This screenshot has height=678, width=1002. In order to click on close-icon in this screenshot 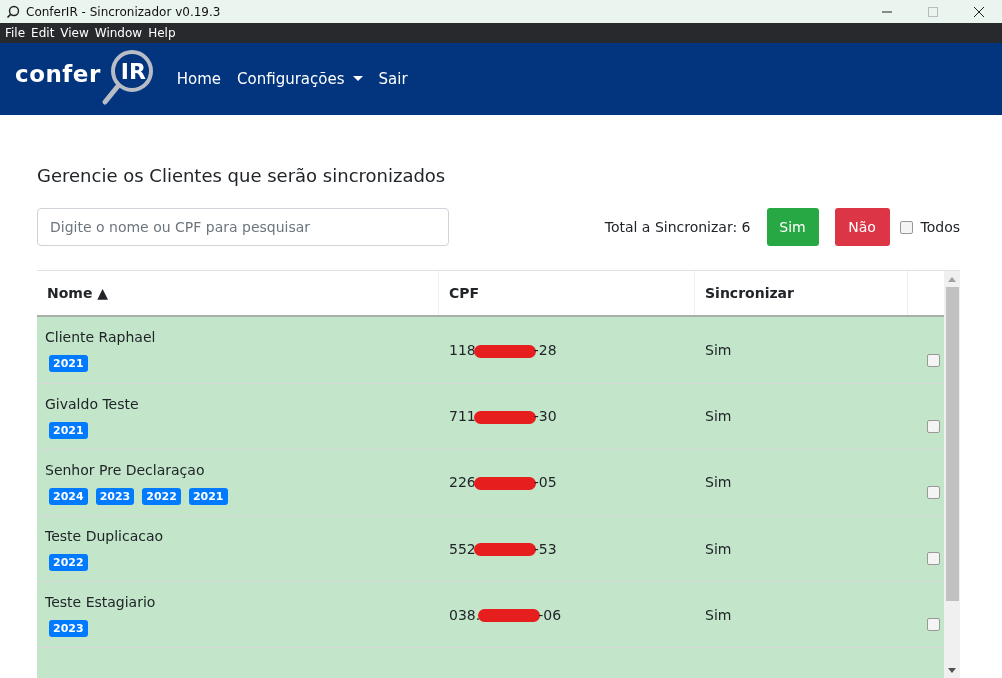, I will do `click(979, 11)`.